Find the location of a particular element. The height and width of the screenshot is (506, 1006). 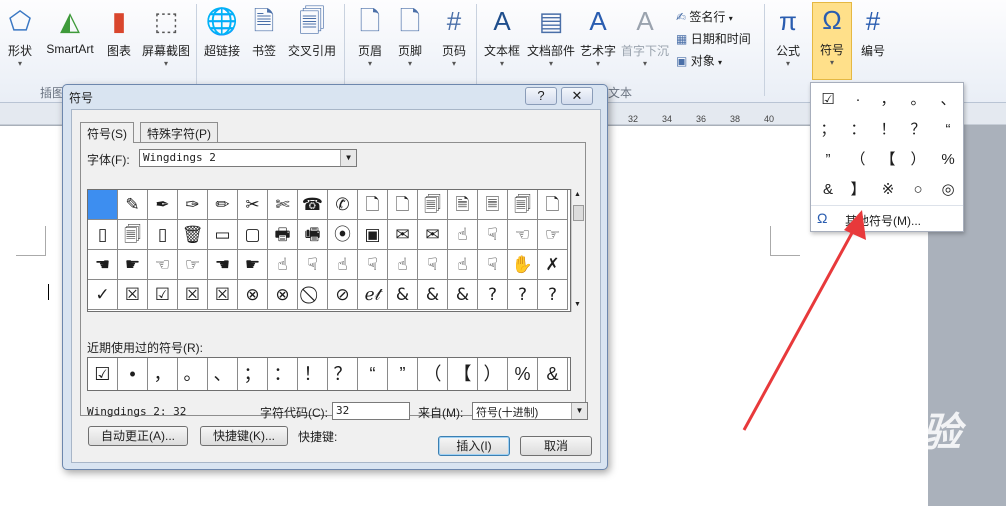

from-select: 符号(十进制) ▼ is located at coordinates (530, 411).